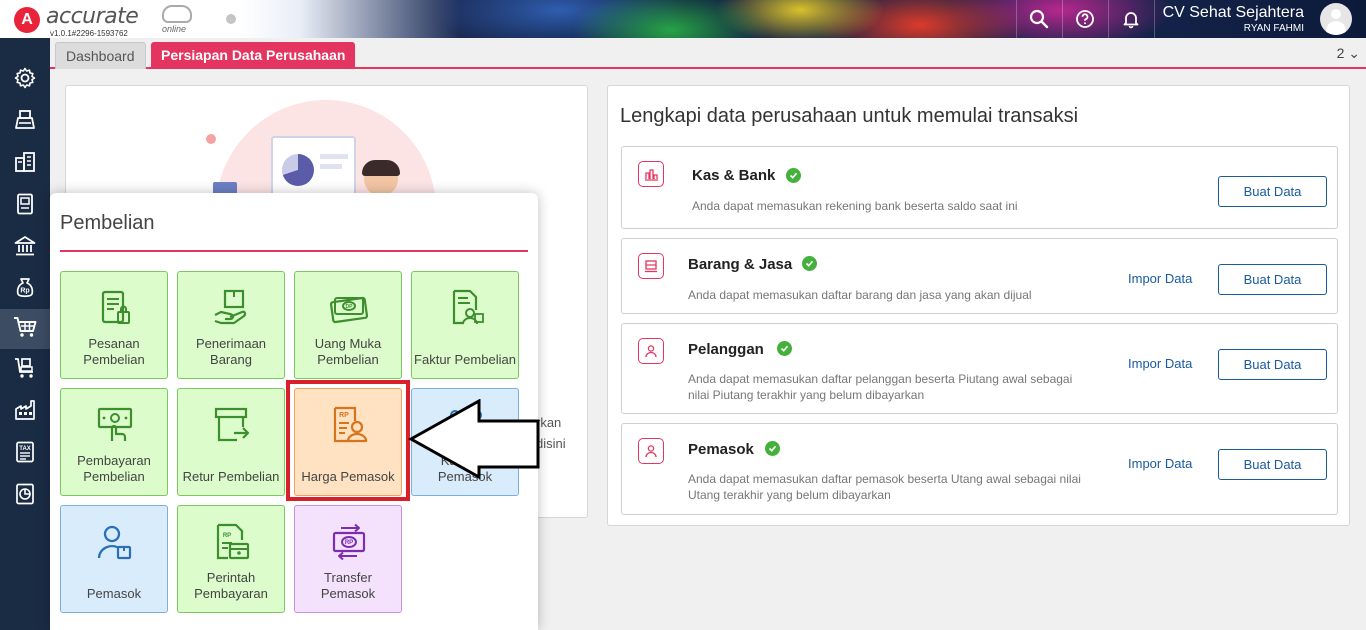 The height and width of the screenshot is (630, 1366). Describe the element at coordinates (350, 307) in the screenshot. I see `svg-text: DP` at that location.